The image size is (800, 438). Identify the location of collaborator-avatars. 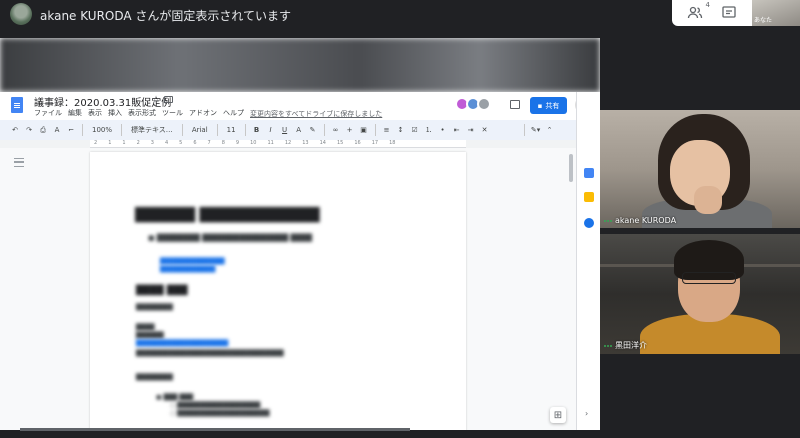
(473, 104).